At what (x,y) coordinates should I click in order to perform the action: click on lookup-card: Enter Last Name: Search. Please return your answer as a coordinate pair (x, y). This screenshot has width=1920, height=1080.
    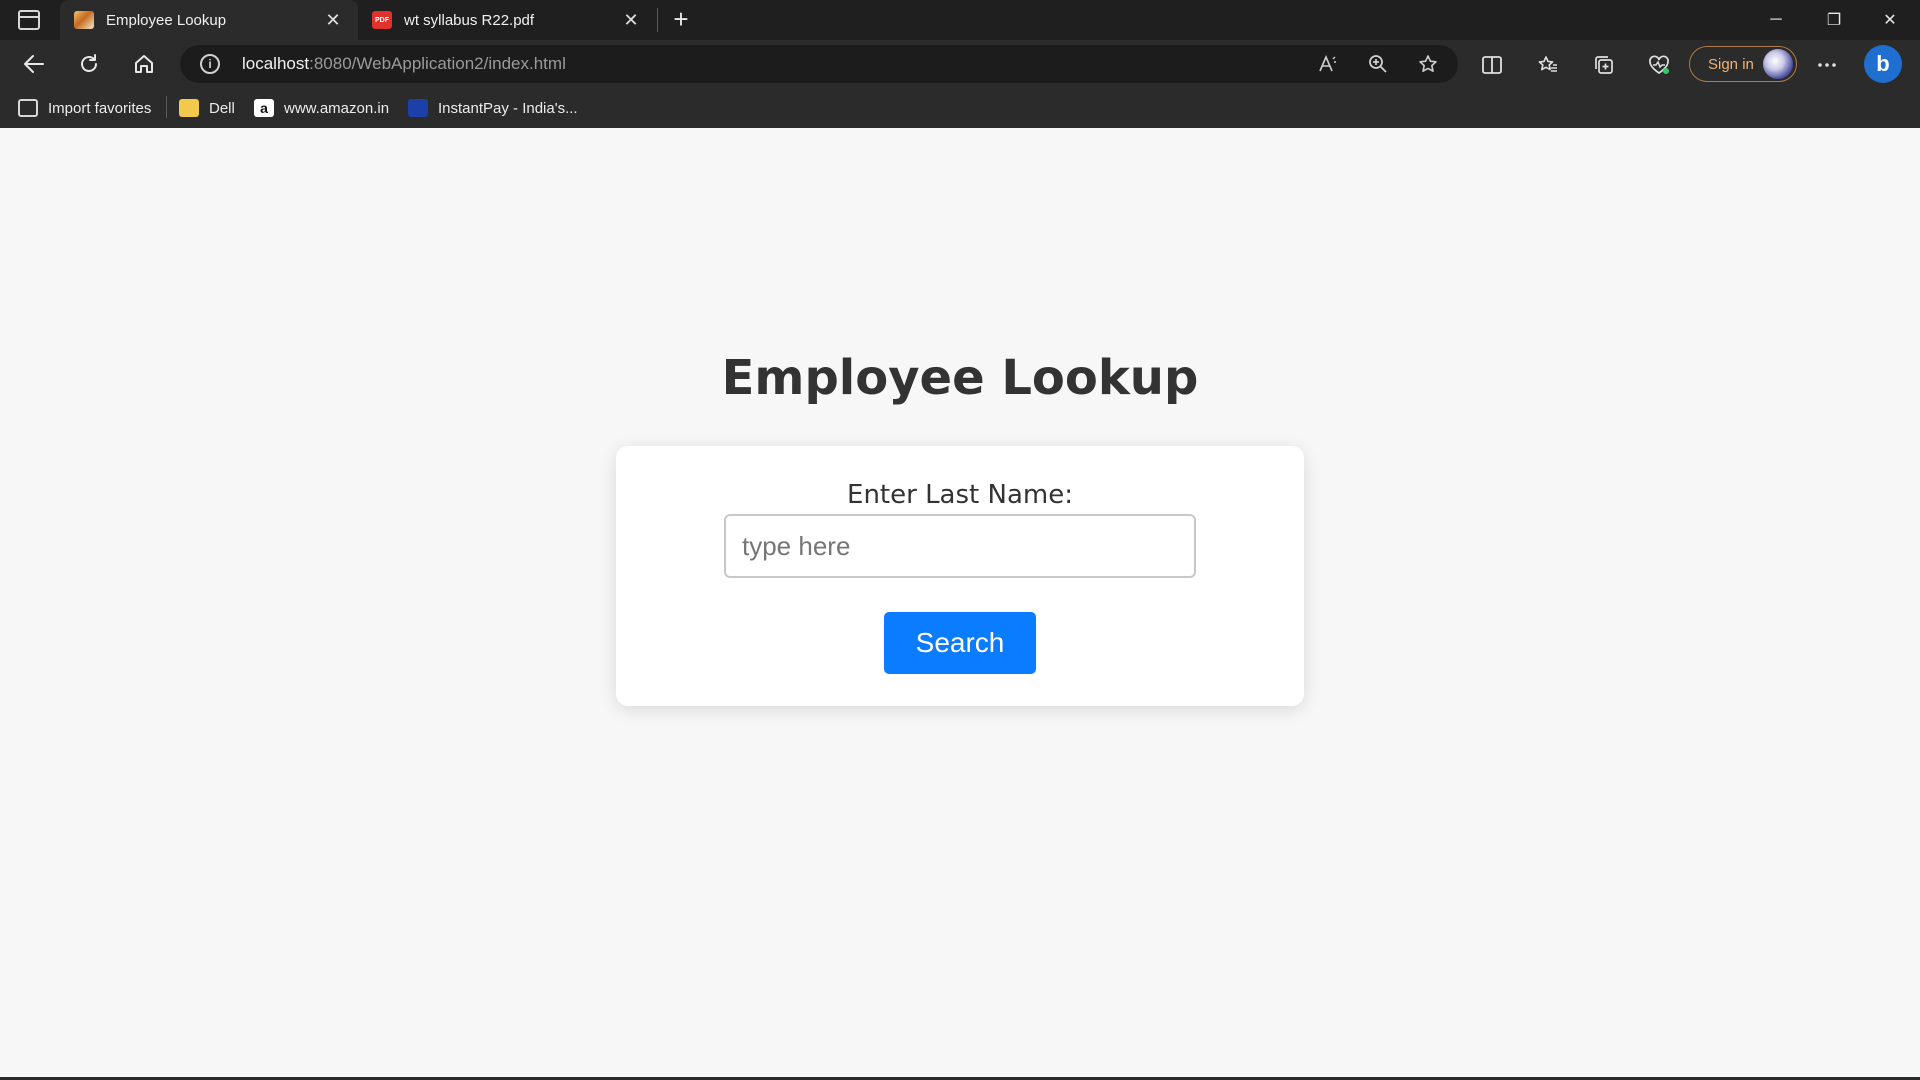
    Looking at the image, I should click on (960, 576).